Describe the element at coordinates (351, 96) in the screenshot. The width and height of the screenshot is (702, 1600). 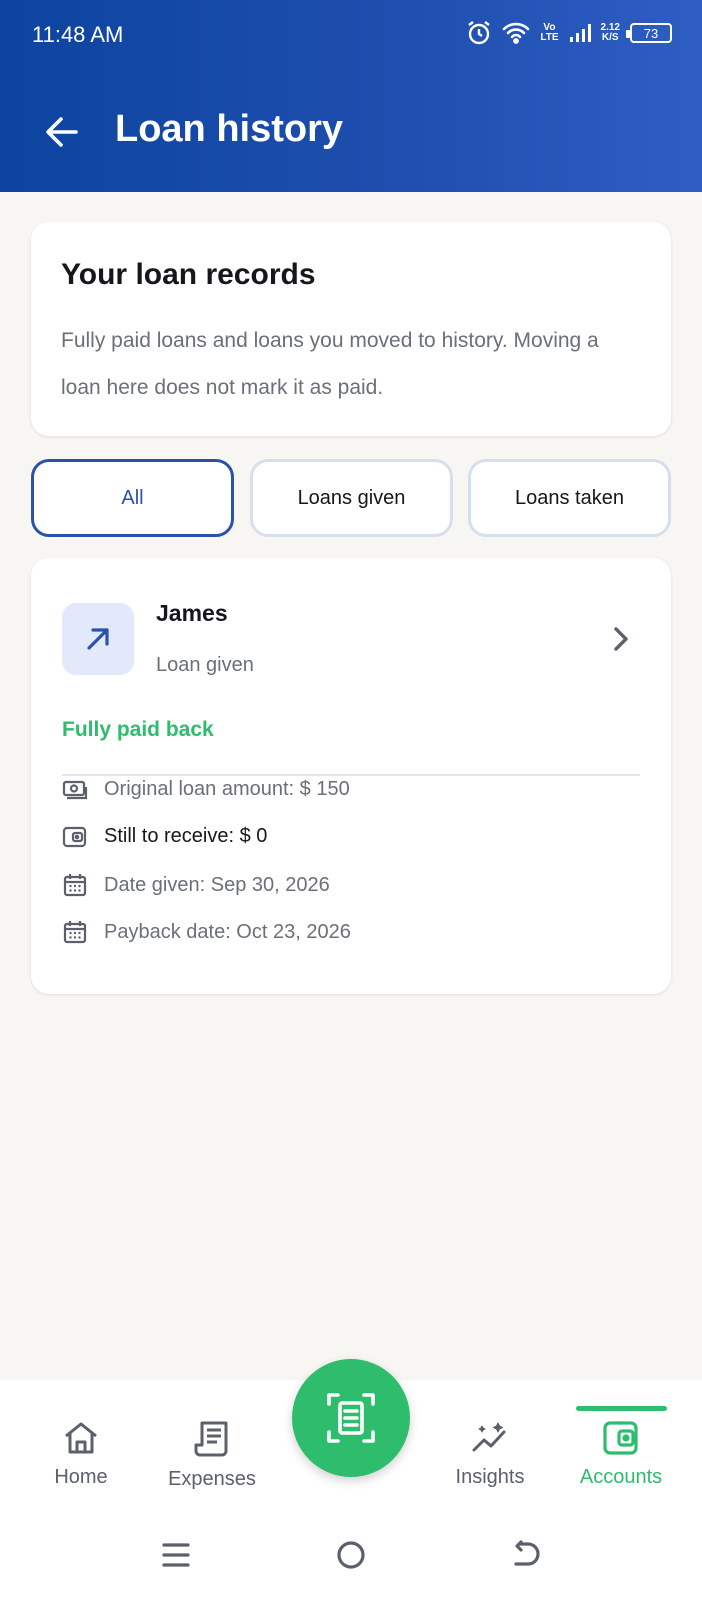
I see `app-bar: 11:48 AM Vo LTE 2.12 K/S 73 Loan history` at that location.